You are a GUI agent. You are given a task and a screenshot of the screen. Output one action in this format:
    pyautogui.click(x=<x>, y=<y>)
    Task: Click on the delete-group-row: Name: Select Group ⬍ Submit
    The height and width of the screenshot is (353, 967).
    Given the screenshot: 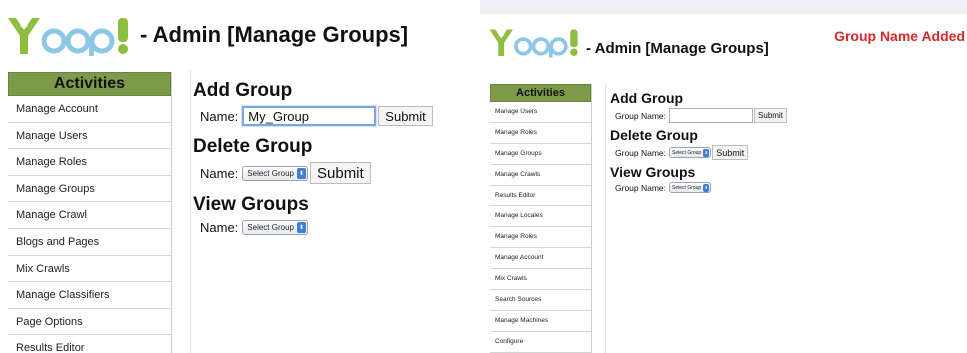 What is the action you would take?
    pyautogui.click(x=339, y=173)
    